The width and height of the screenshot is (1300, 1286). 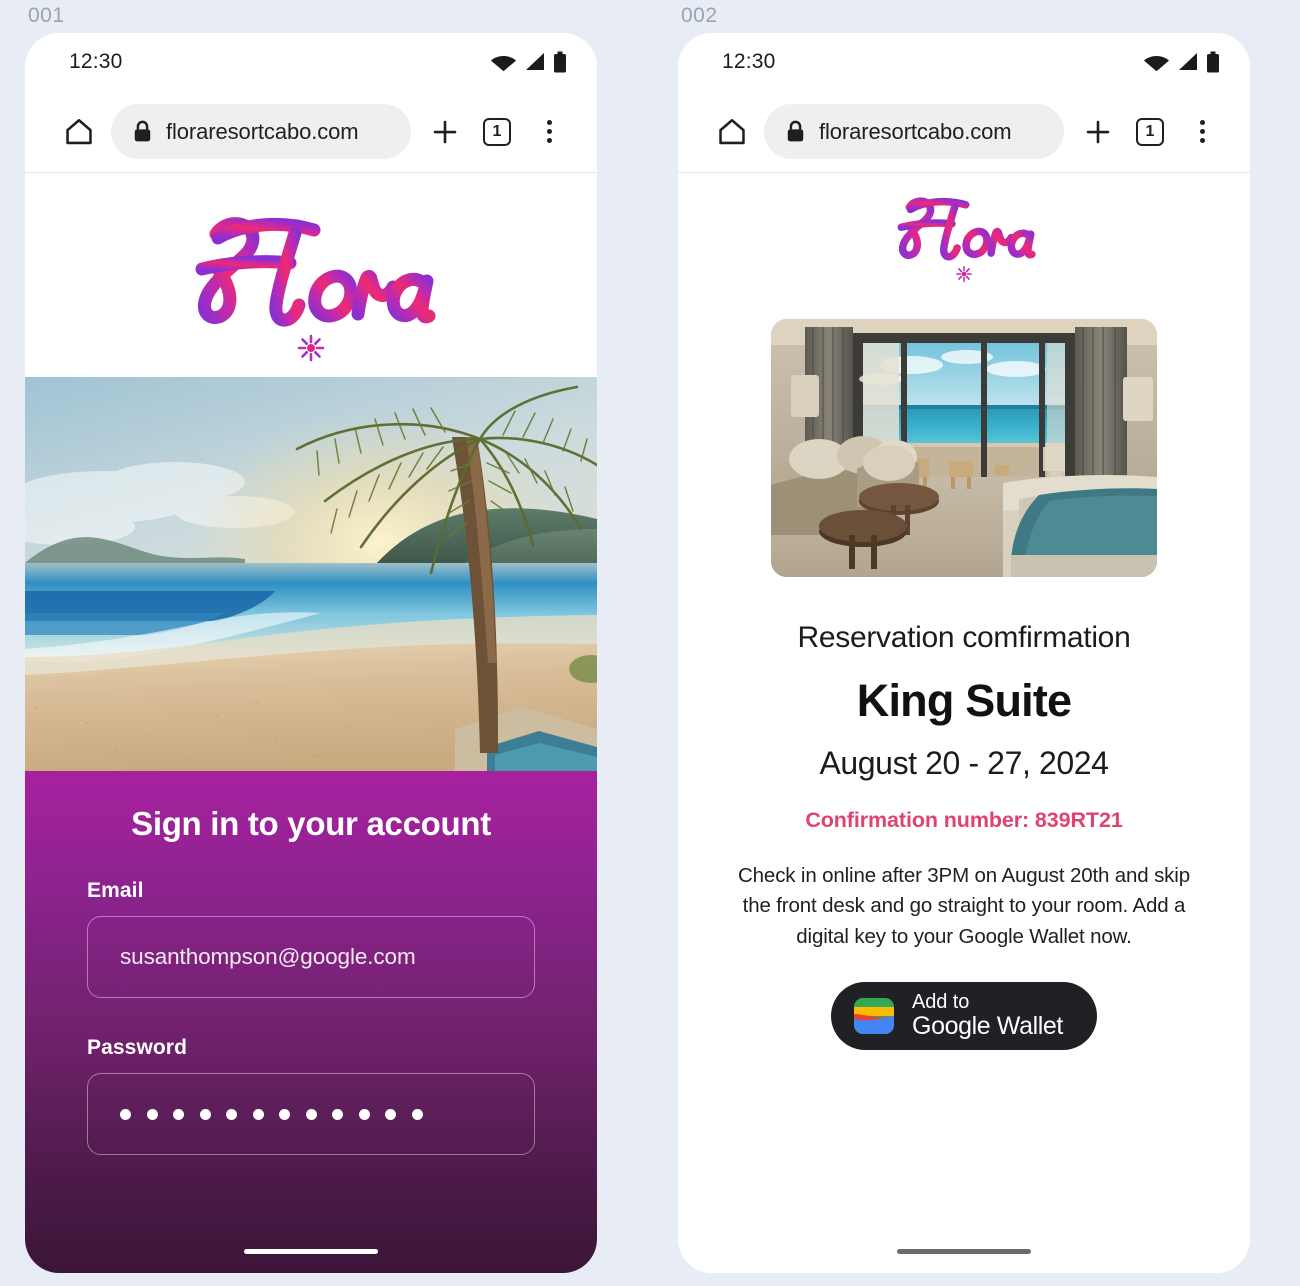 I want to click on email-field-group: Email susanthompson@google.com, so click(x=311, y=938).